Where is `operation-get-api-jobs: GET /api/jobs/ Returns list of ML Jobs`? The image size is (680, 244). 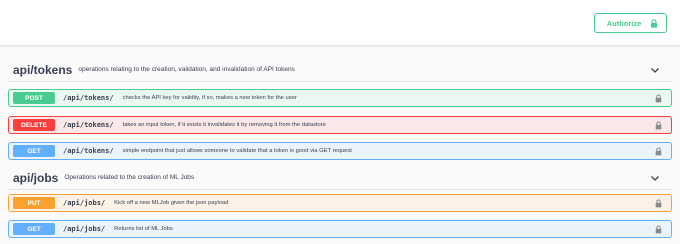 operation-get-api-jobs: GET /api/jobs/ Returns list of ML Jobs is located at coordinates (340, 229).